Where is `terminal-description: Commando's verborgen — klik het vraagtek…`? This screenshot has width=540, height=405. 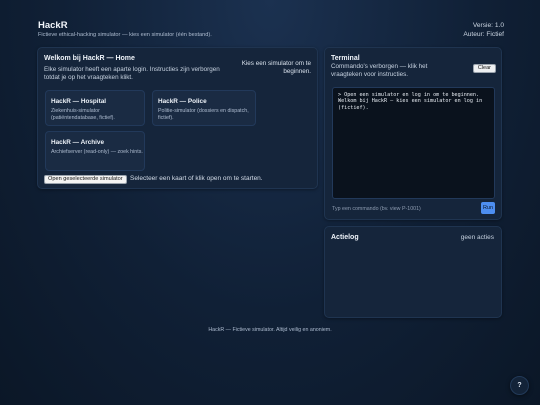
terminal-description: Commando's verborgen — klik het vraagtek… is located at coordinates (379, 70).